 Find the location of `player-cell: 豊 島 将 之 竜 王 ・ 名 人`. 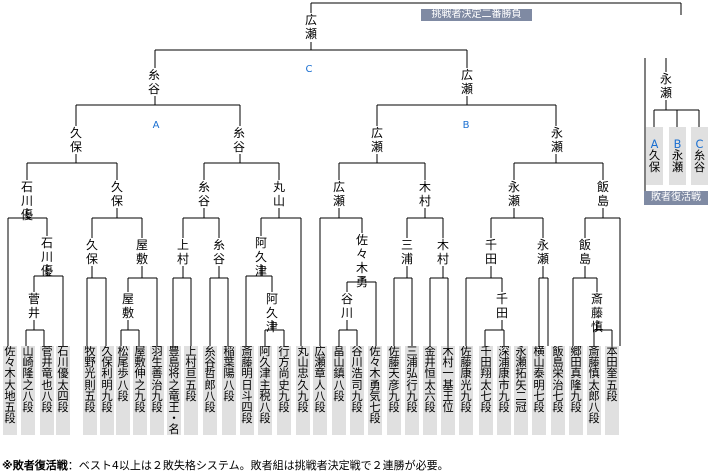

player-cell: 豊 島 将 之 竜 王 ・ 名 人 is located at coordinates (174, 390).